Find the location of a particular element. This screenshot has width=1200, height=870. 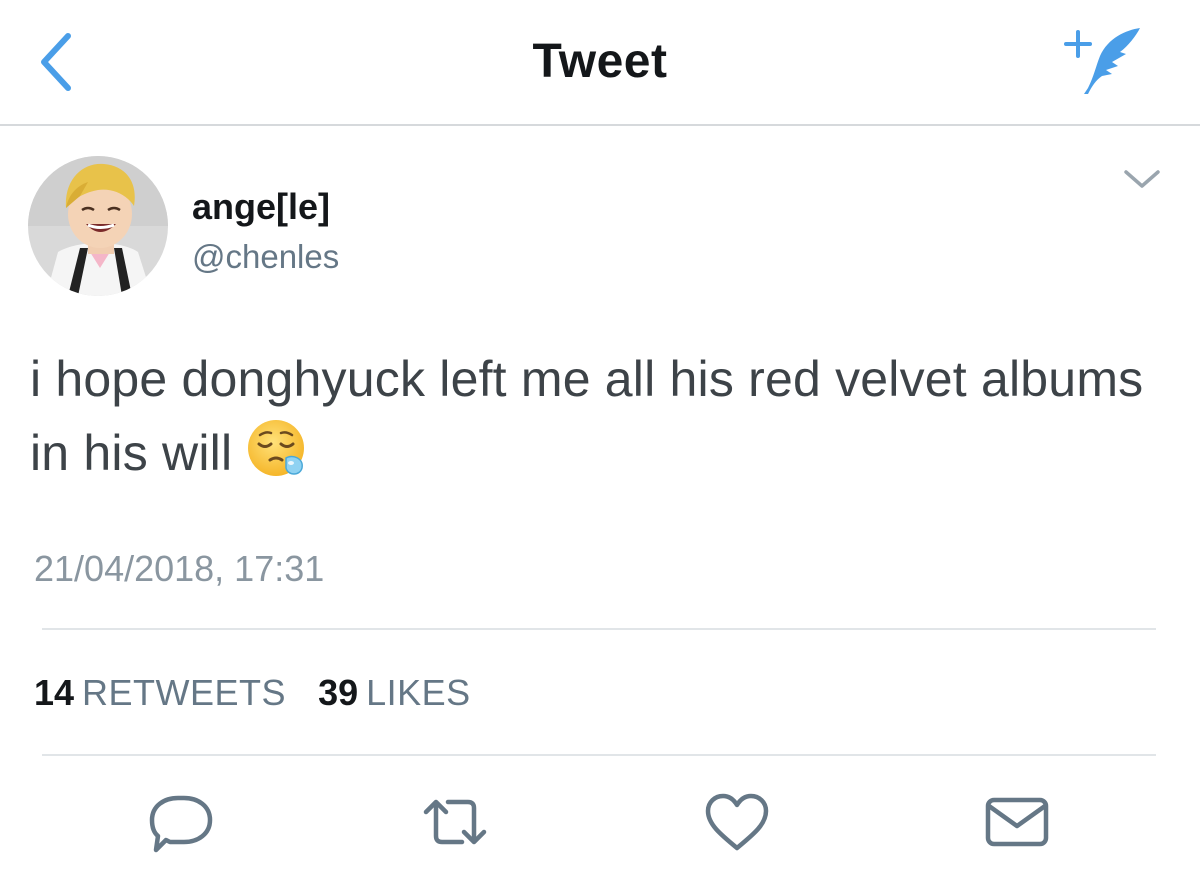

retweets-count: 14 RETWEETS is located at coordinates (160, 693).